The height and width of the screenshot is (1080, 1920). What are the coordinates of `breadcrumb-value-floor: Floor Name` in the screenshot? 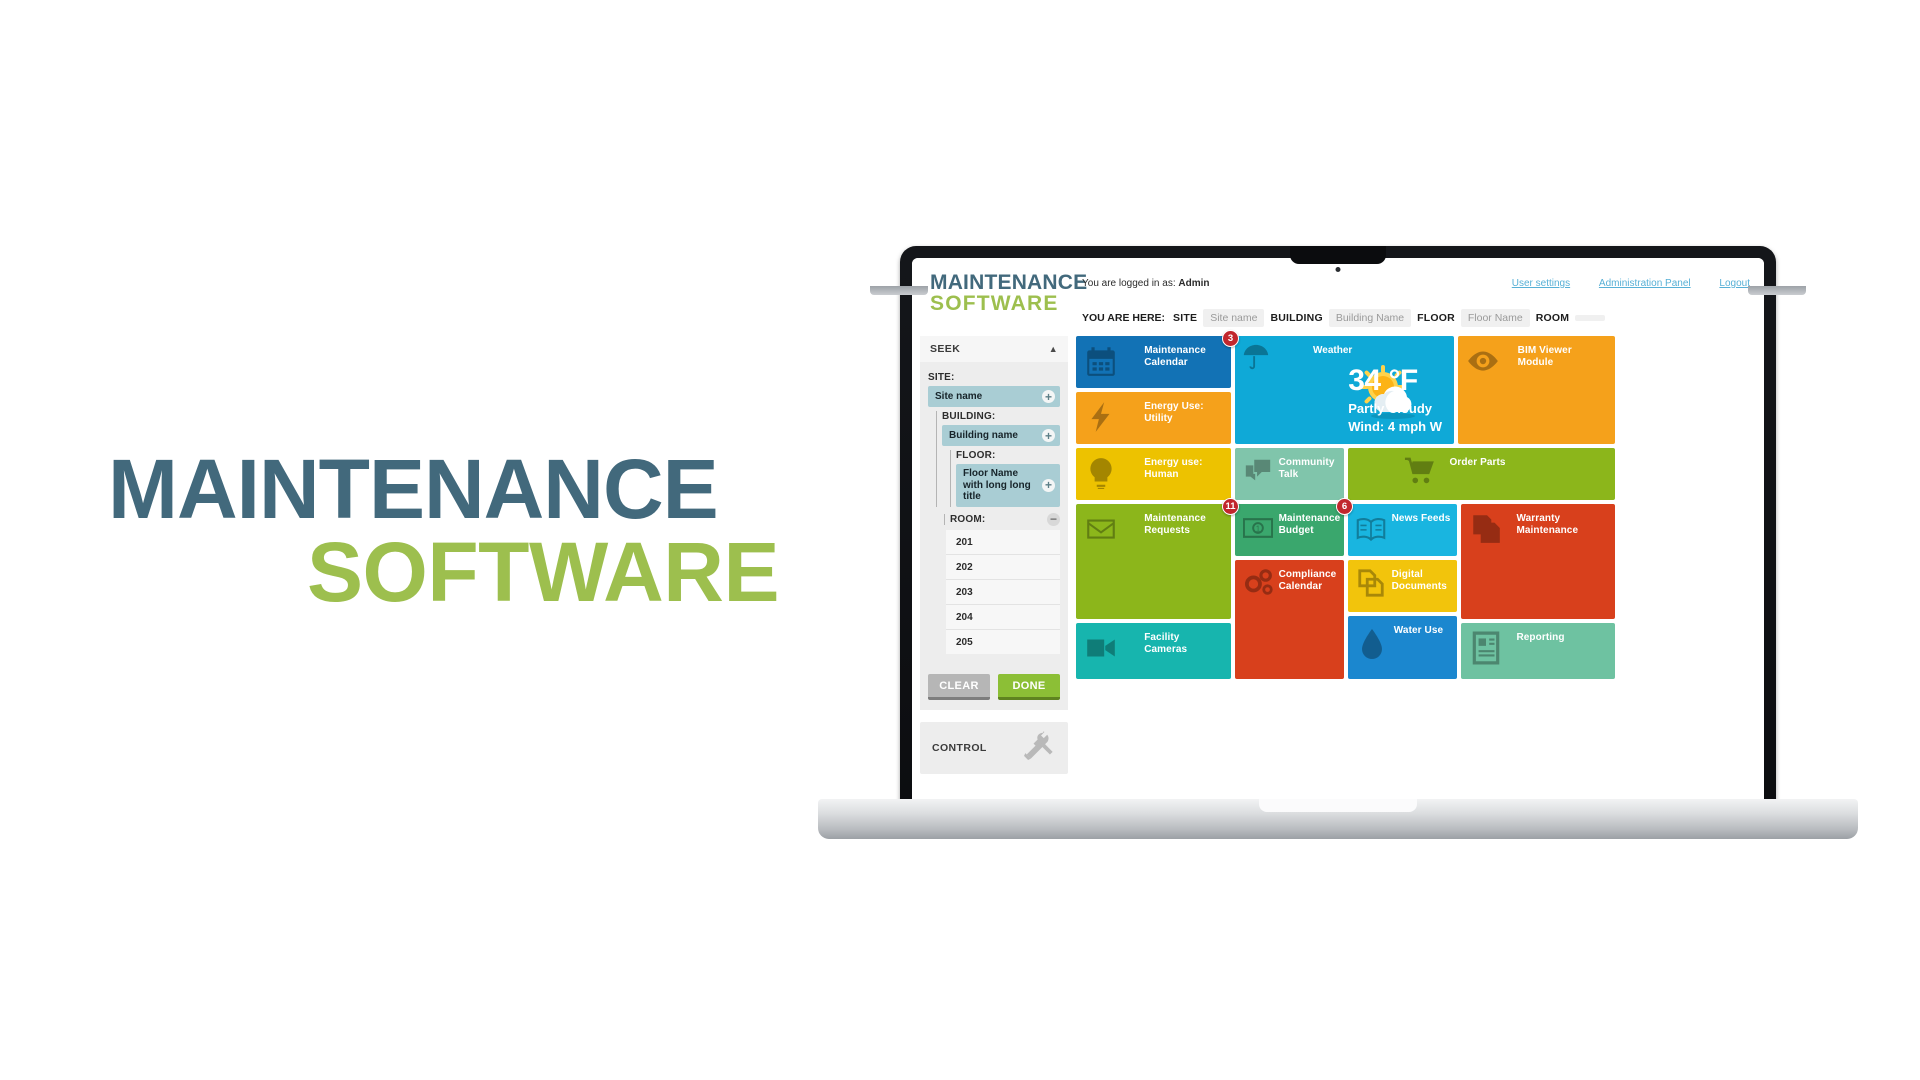 It's located at (1495, 318).